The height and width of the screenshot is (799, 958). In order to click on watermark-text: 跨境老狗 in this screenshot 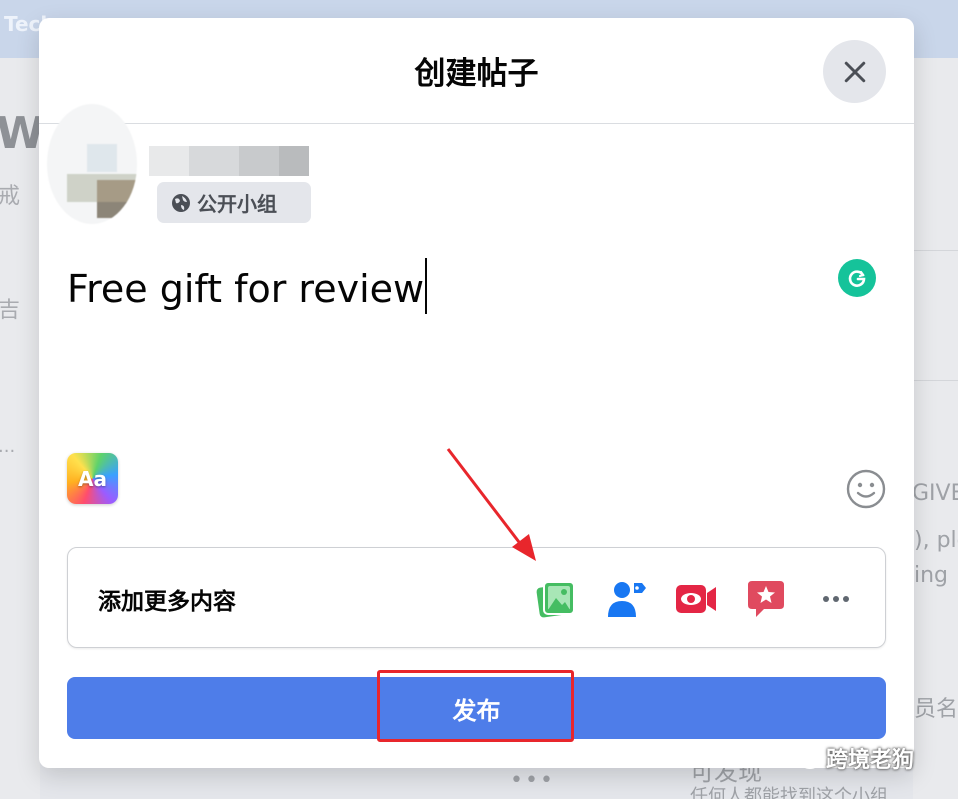, I will do `click(870, 760)`.